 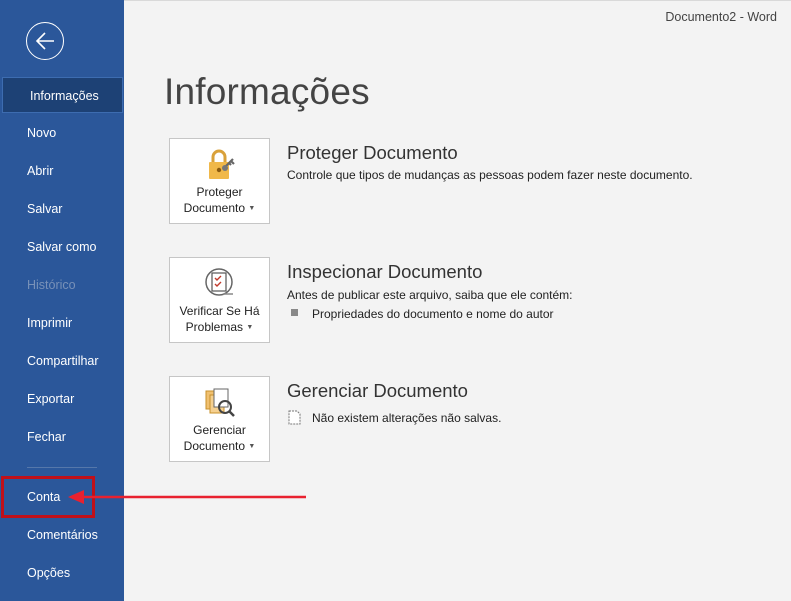 I want to click on sidebar-item-historico: Histórico, so click(x=51, y=285).